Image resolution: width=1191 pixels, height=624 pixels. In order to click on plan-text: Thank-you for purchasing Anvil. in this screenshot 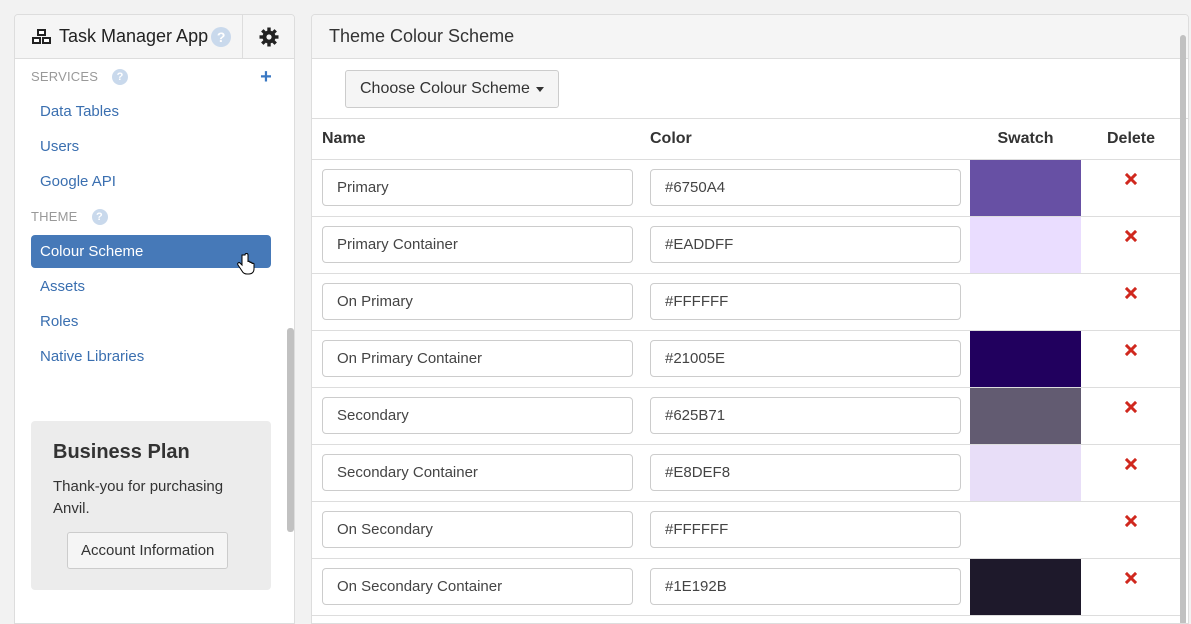, I will do `click(138, 497)`.